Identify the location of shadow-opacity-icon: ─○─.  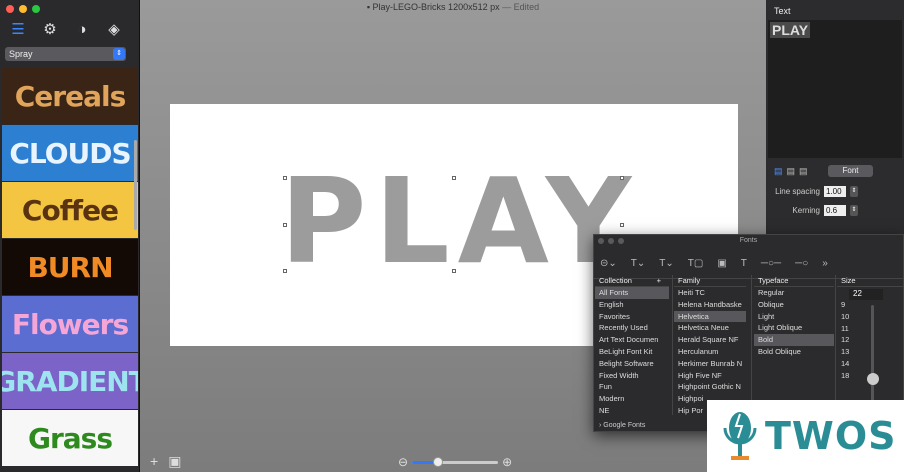
(771, 263).